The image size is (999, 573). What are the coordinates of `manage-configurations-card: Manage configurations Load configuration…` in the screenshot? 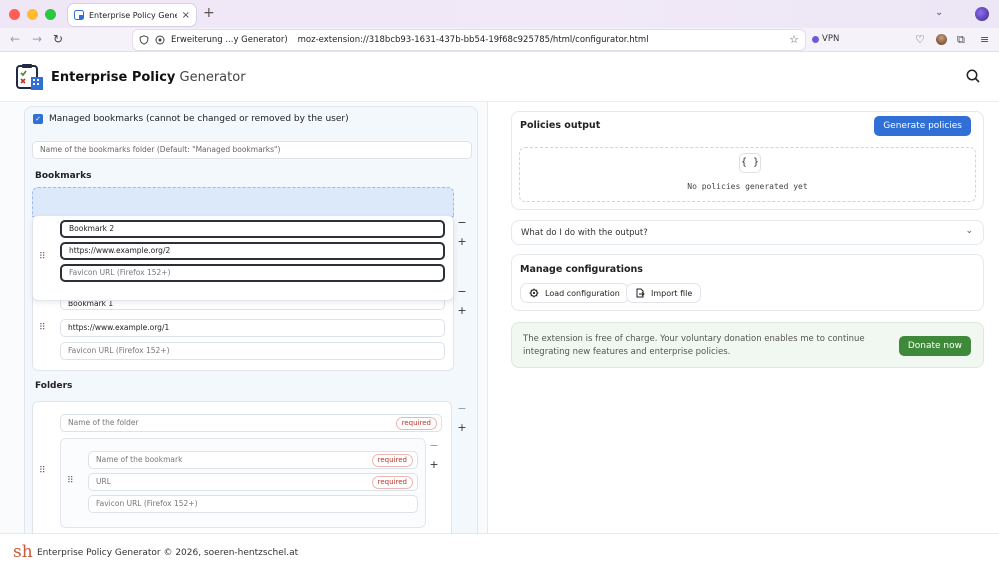 It's located at (747, 282).